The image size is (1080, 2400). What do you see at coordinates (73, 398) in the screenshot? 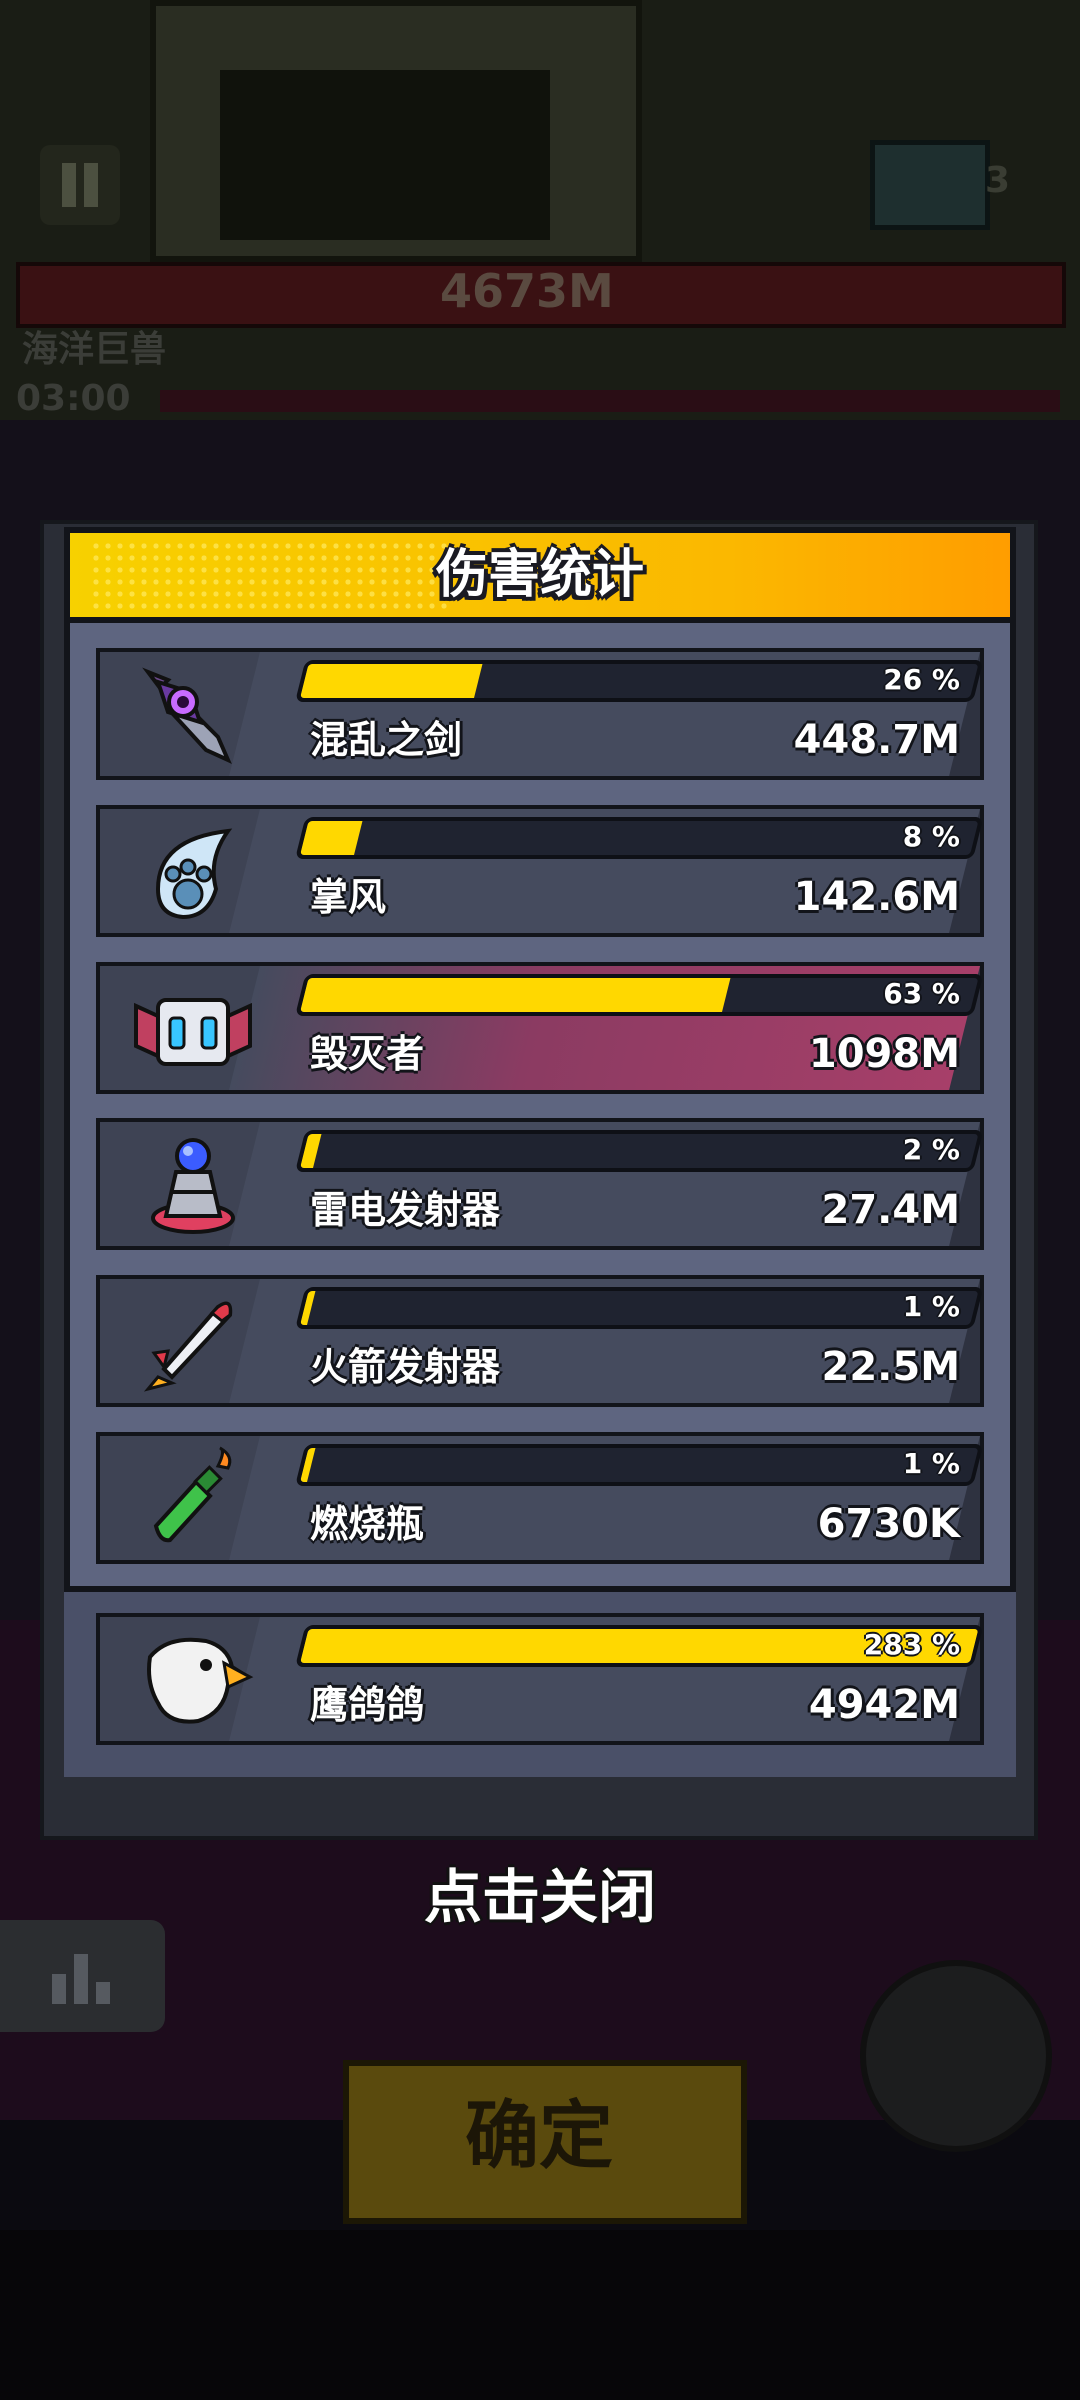
I see `battle-timer: 03:00` at bounding box center [73, 398].